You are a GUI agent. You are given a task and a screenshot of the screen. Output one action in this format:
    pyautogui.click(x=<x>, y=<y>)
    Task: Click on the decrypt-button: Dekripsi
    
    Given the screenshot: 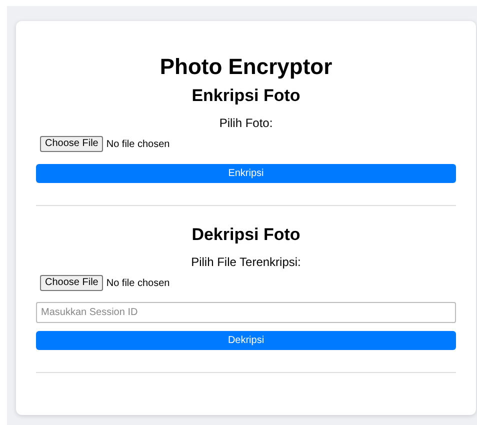 What is the action you would take?
    pyautogui.click(x=246, y=340)
    